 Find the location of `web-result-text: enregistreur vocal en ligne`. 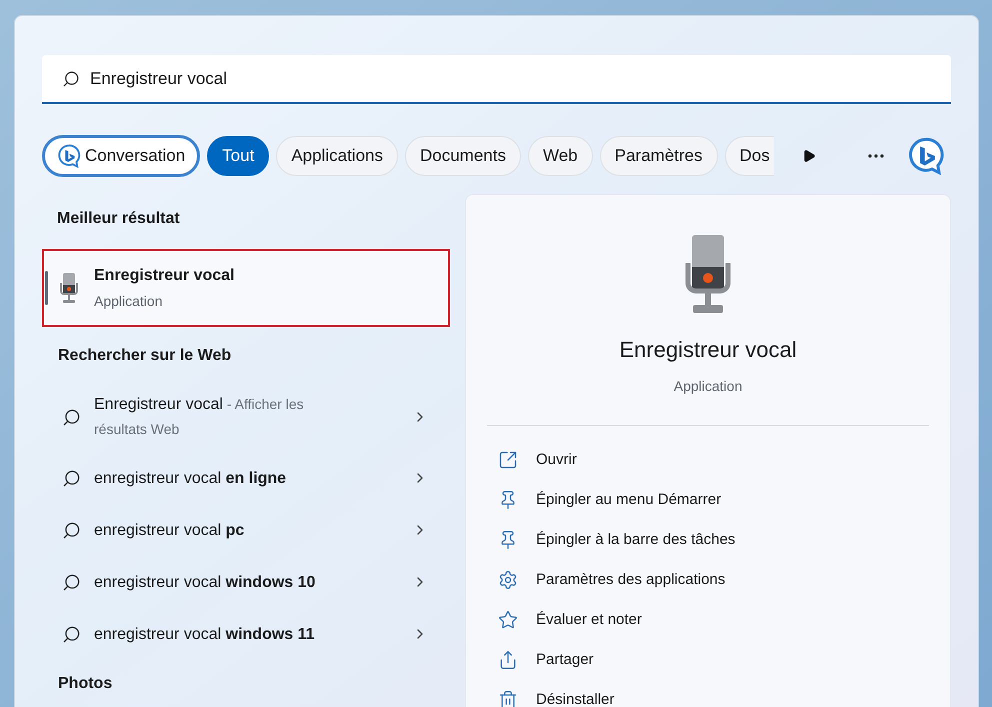

web-result-text: enregistreur vocal en ligne is located at coordinates (191, 478).